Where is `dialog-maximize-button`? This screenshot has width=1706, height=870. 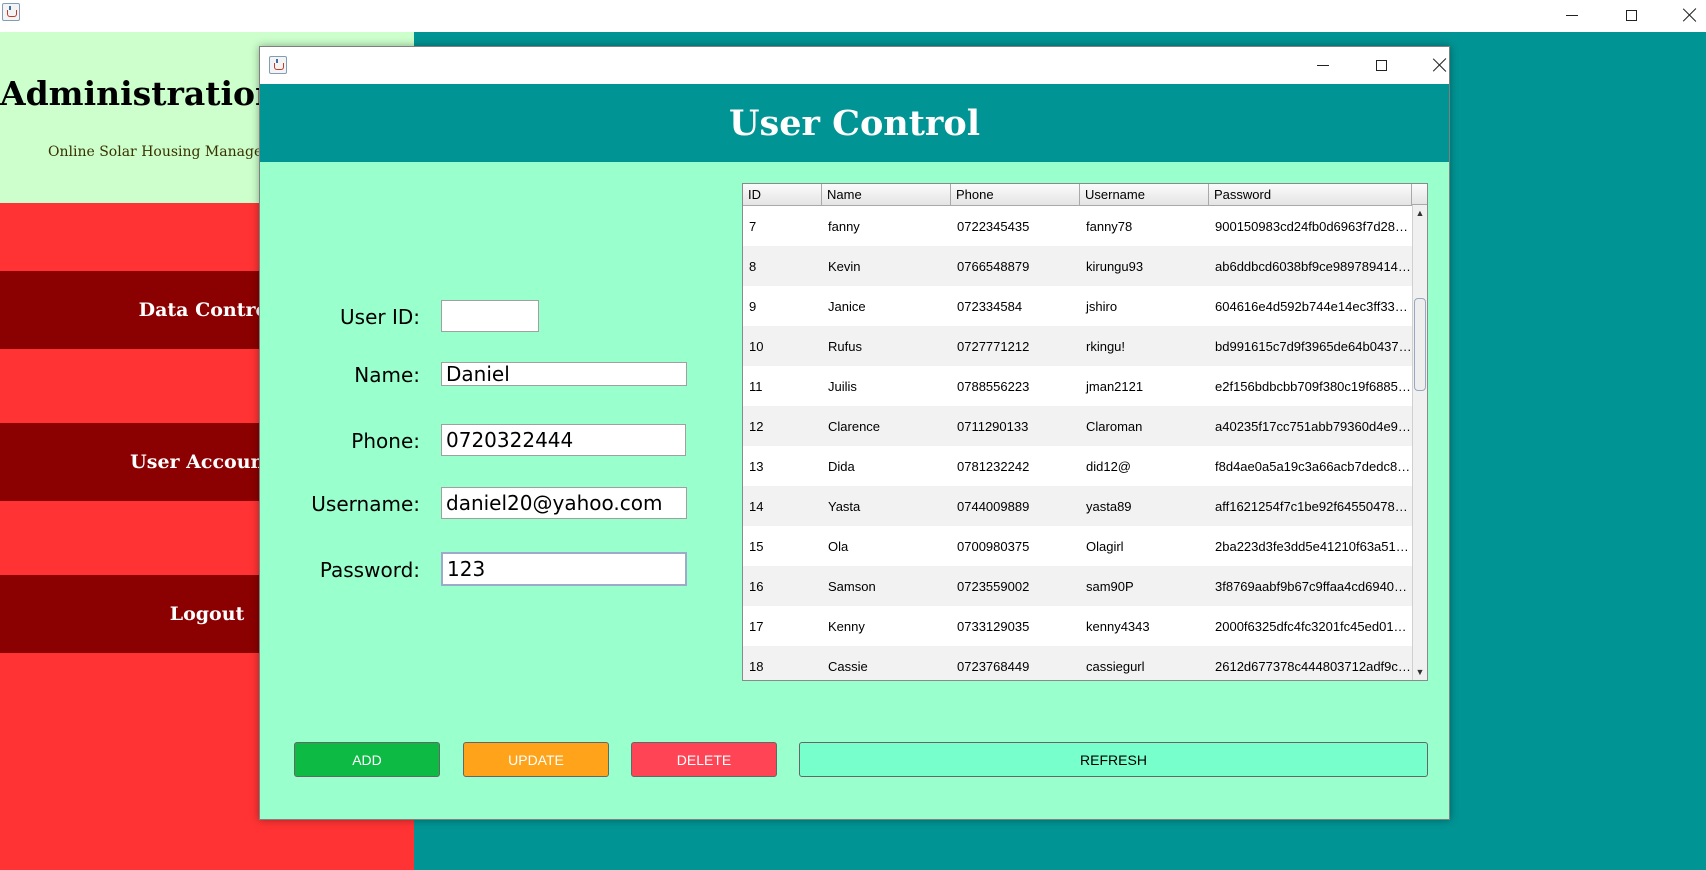 dialog-maximize-button is located at coordinates (1381, 65).